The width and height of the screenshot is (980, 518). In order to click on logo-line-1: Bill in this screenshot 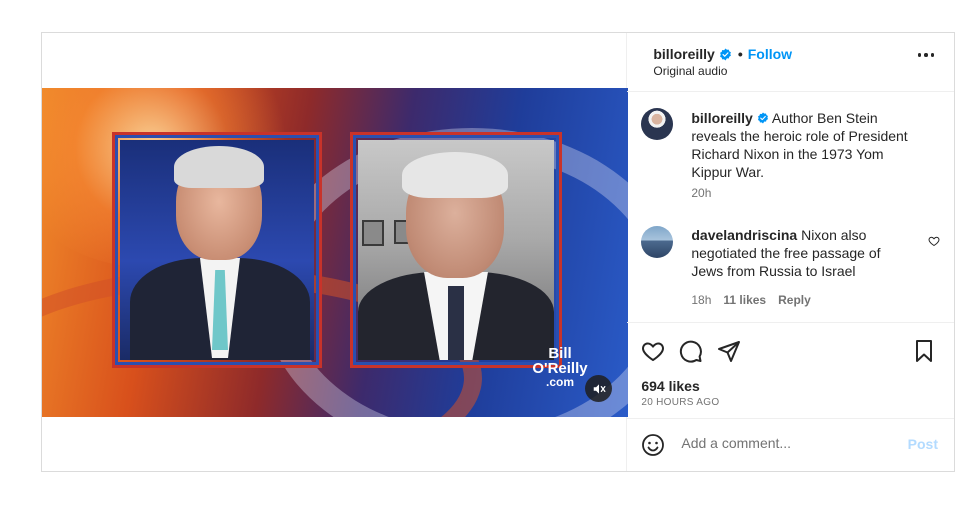, I will do `click(560, 353)`.